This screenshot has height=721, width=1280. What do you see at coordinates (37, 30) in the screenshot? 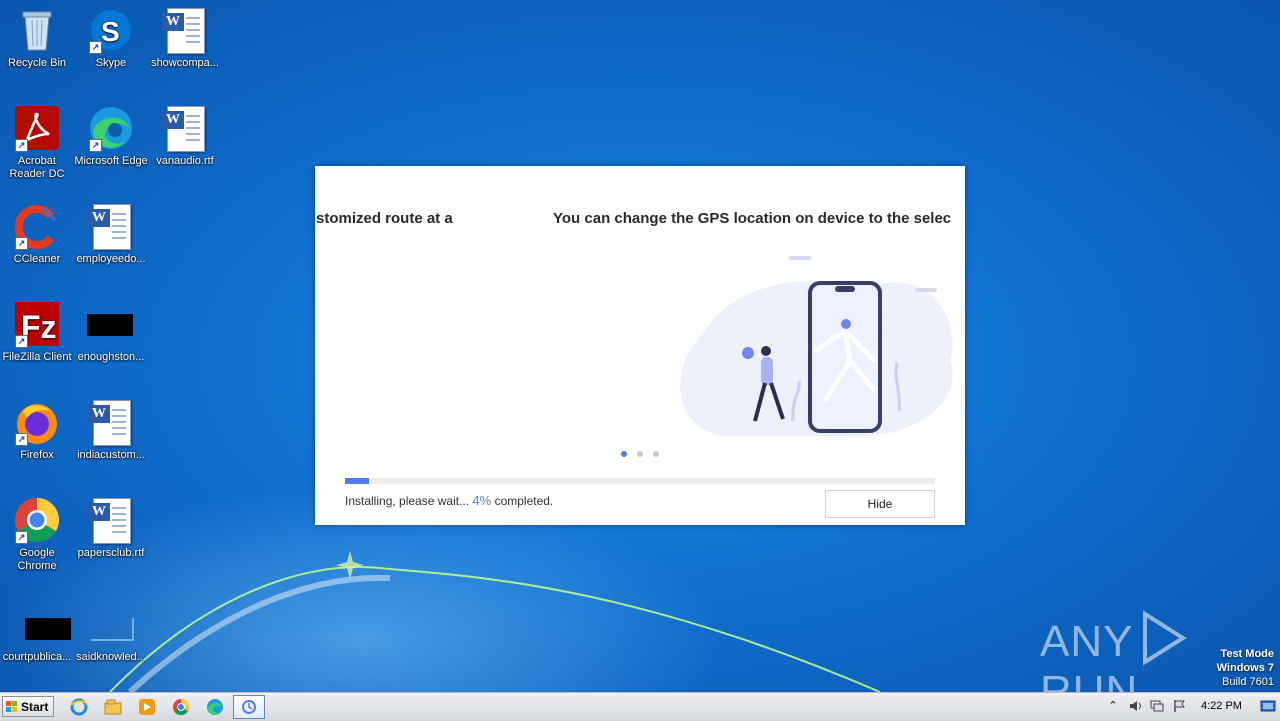
I see `recycle-bin-icon` at bounding box center [37, 30].